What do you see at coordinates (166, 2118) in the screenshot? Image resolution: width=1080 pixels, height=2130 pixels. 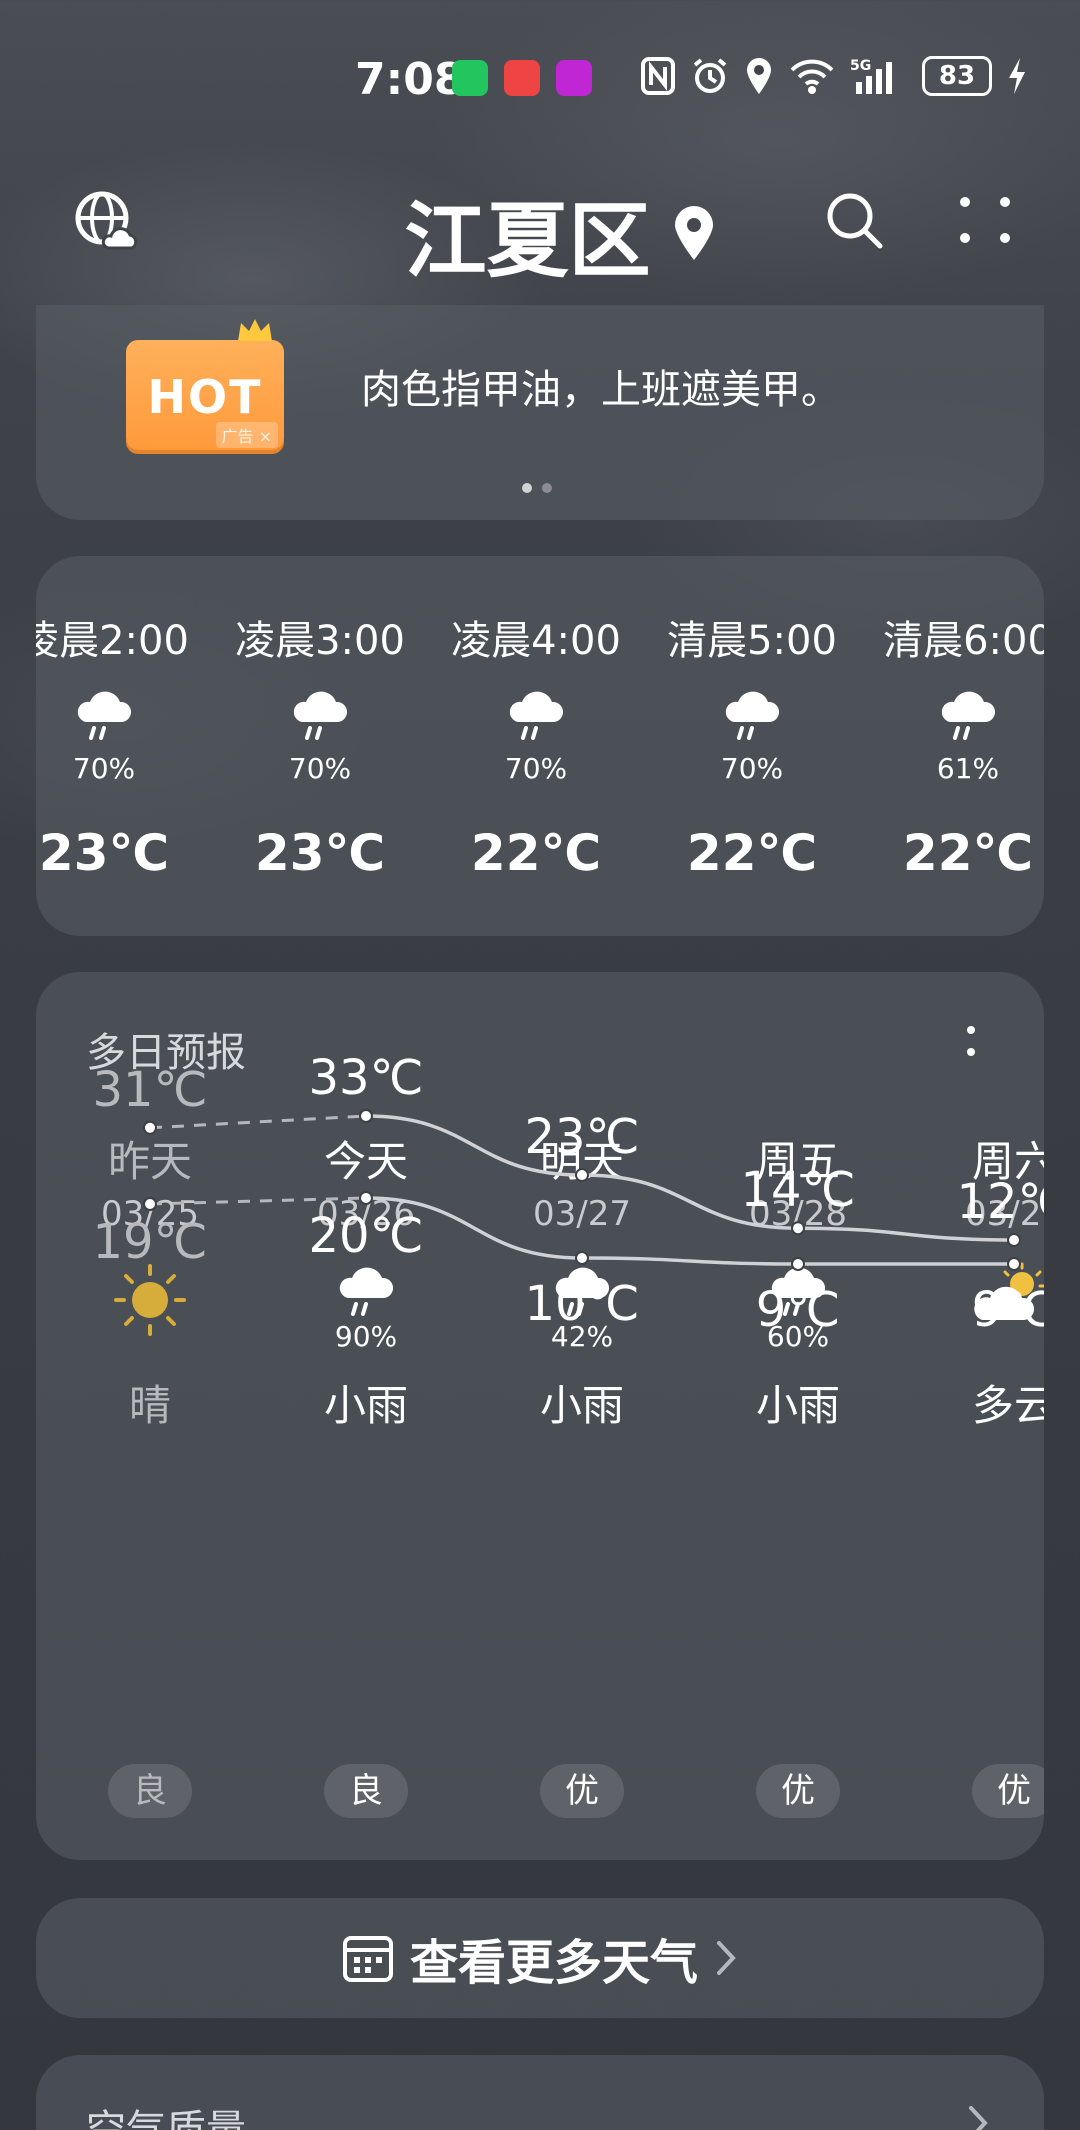 I see `air-quality-title: 空气质量` at bounding box center [166, 2118].